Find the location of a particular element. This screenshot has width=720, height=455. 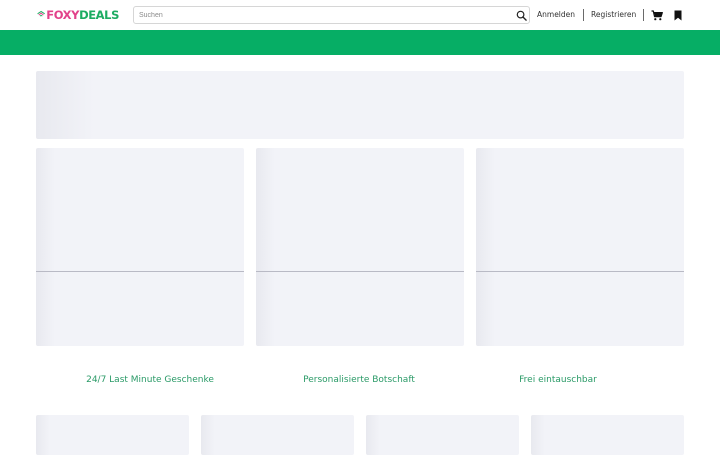

feature-exchangeable: Frei eintauschbar is located at coordinates (558, 380).